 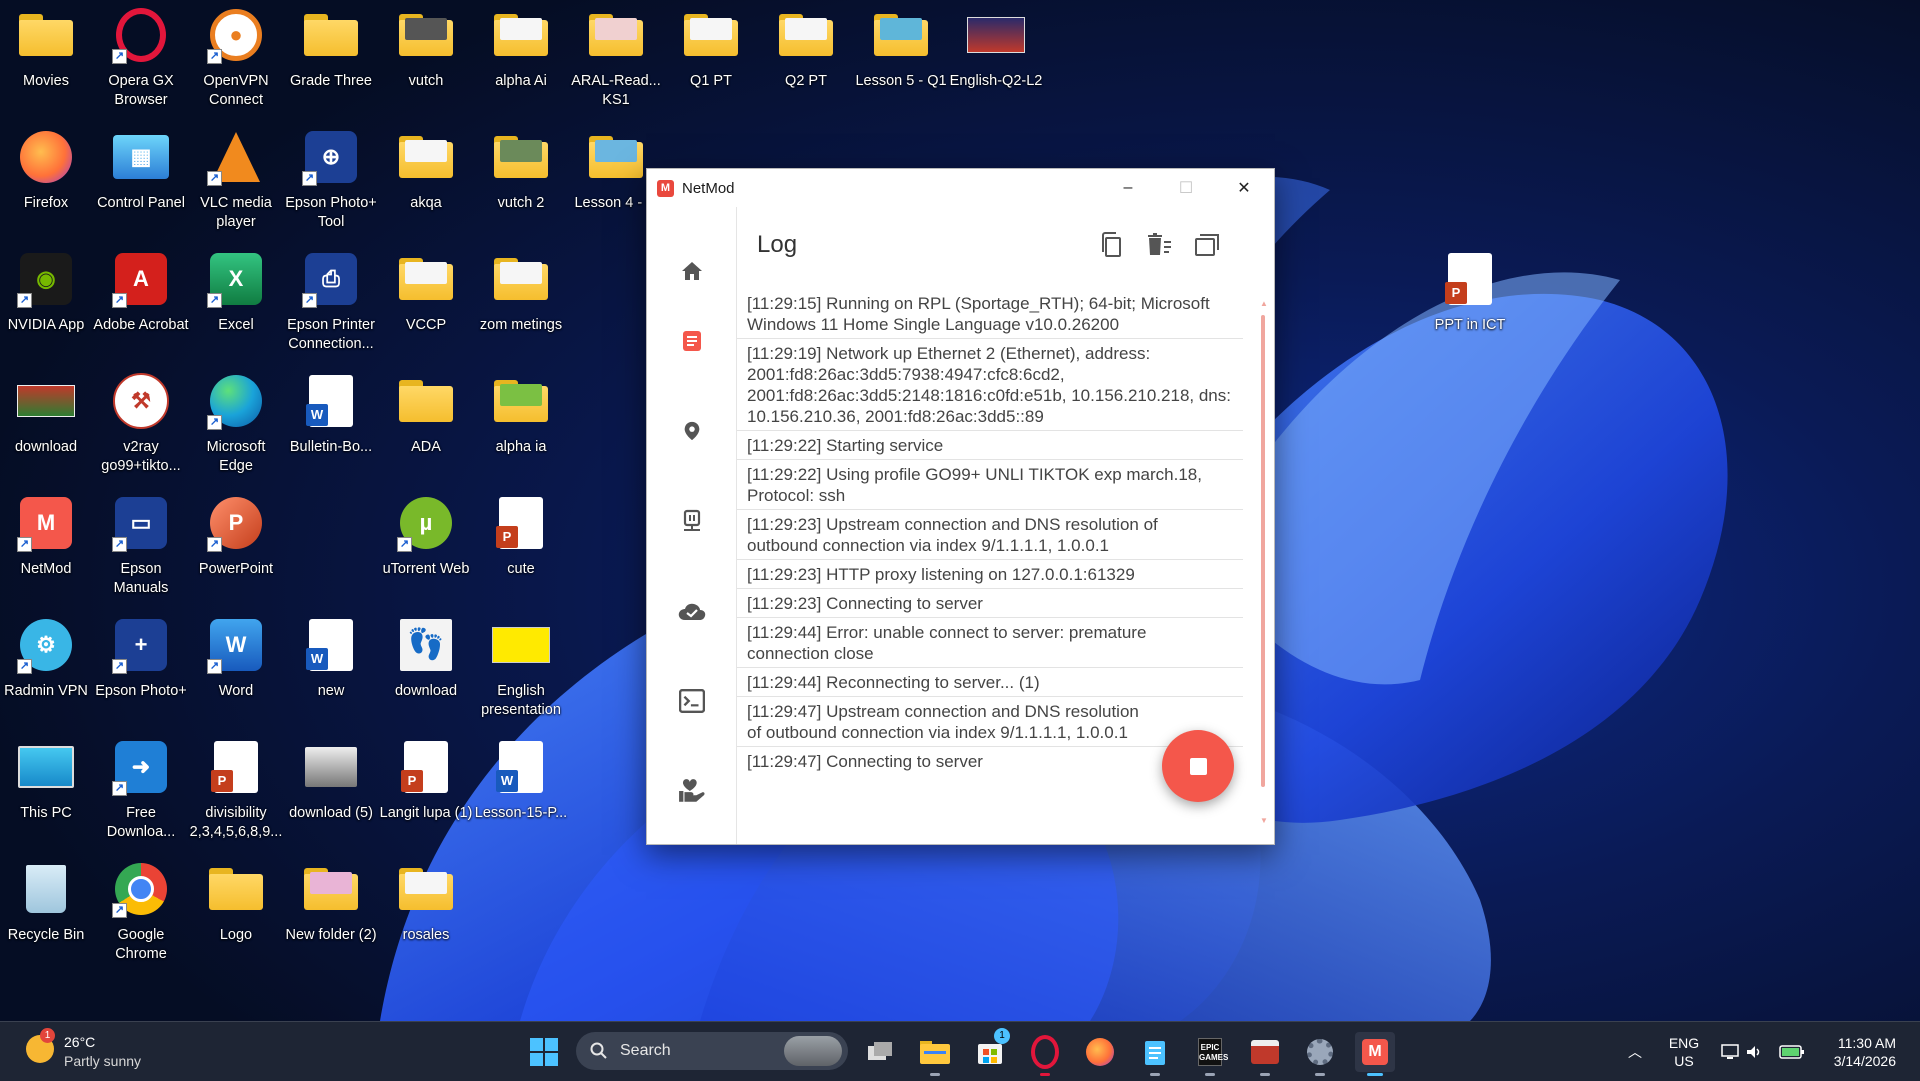 What do you see at coordinates (1155, 1054) in the screenshot?
I see `notepad-taskbar-button` at bounding box center [1155, 1054].